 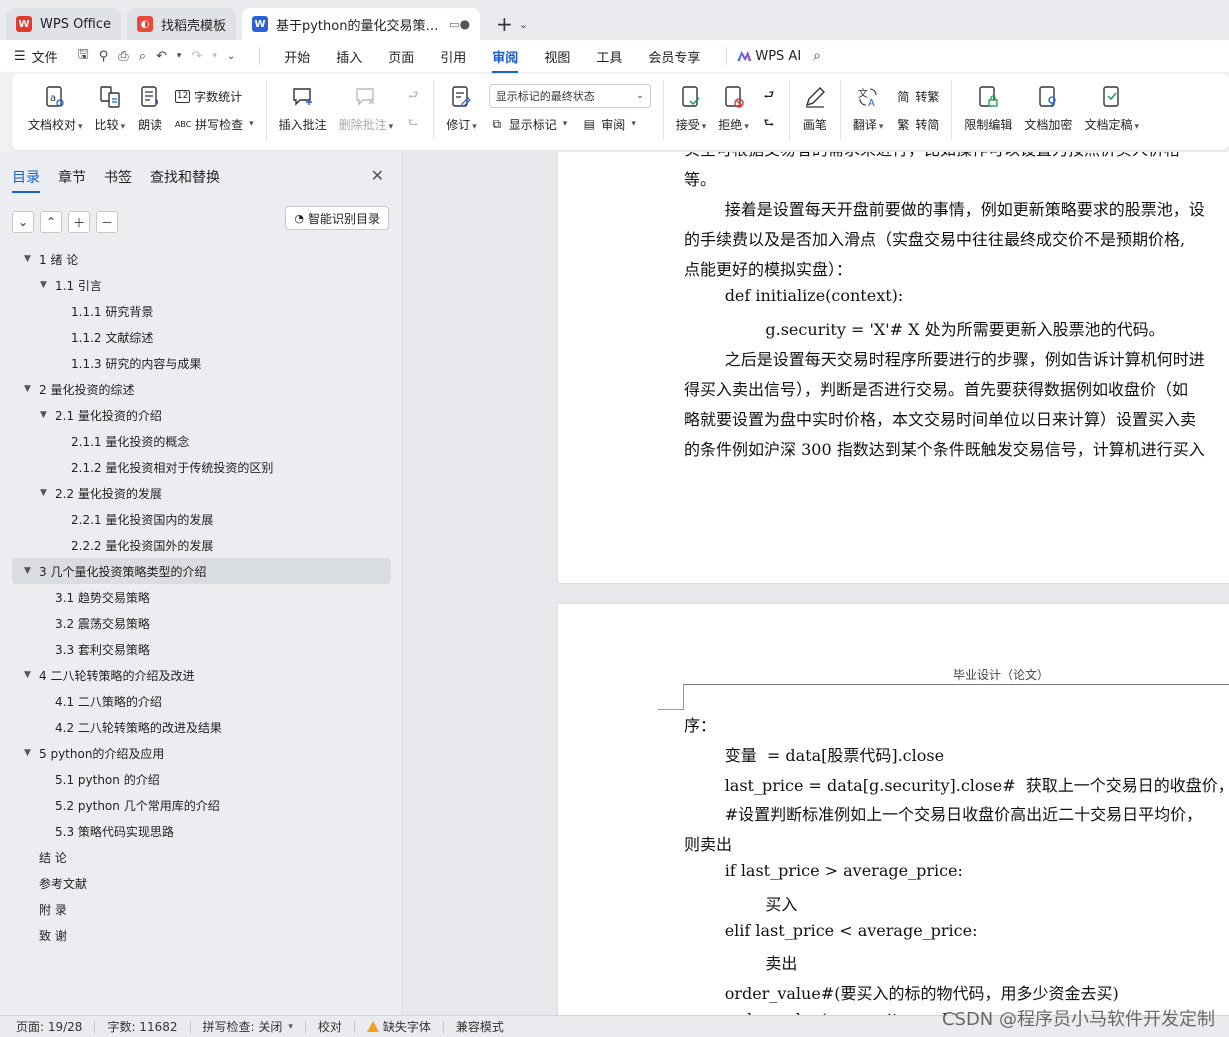 What do you see at coordinates (214, 124) in the screenshot?
I see `spell-check-button: ABC 拼写检查 ▾` at bounding box center [214, 124].